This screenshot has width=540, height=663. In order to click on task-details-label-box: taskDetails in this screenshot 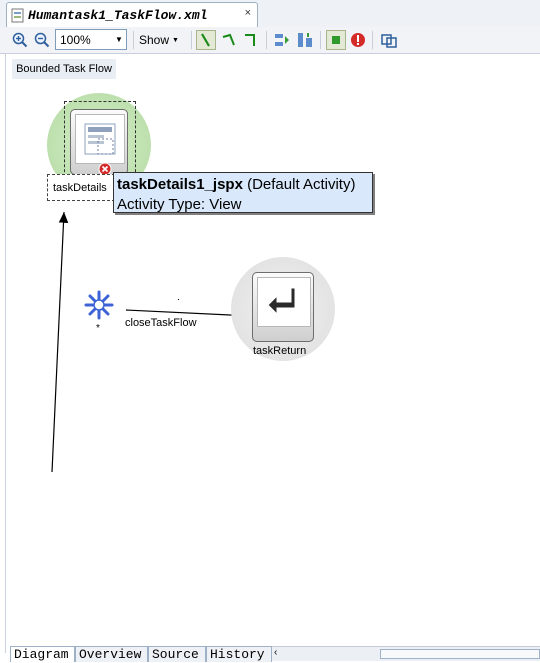, I will do `click(81, 187)`.